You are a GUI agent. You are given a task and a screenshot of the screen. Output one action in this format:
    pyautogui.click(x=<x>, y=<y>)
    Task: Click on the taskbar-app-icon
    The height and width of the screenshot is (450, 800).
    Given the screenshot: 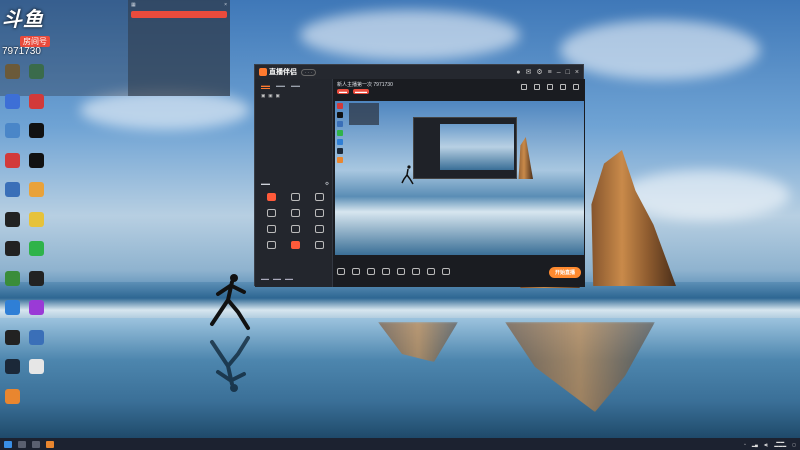 What is the action you would take?
    pyautogui.click(x=50, y=444)
    